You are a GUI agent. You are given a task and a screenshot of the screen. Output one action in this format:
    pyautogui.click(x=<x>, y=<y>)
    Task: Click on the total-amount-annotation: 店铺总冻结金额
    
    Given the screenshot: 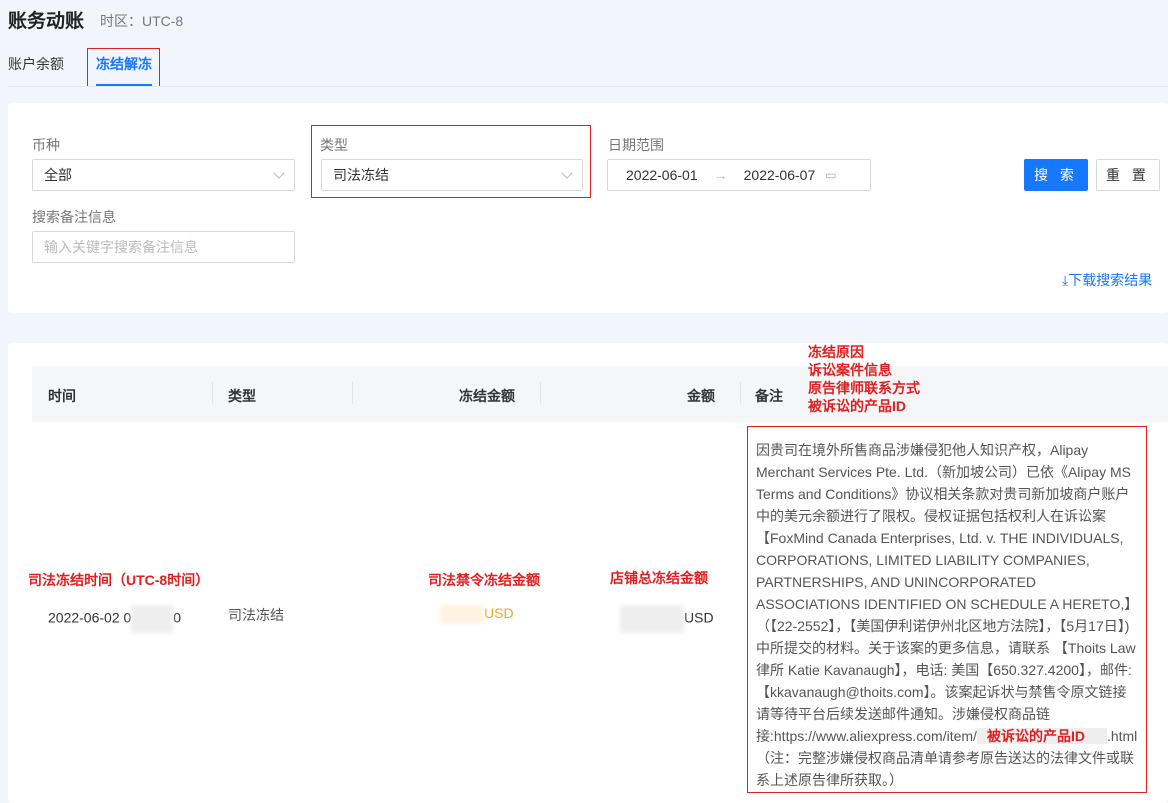 What is the action you would take?
    pyautogui.click(x=659, y=578)
    